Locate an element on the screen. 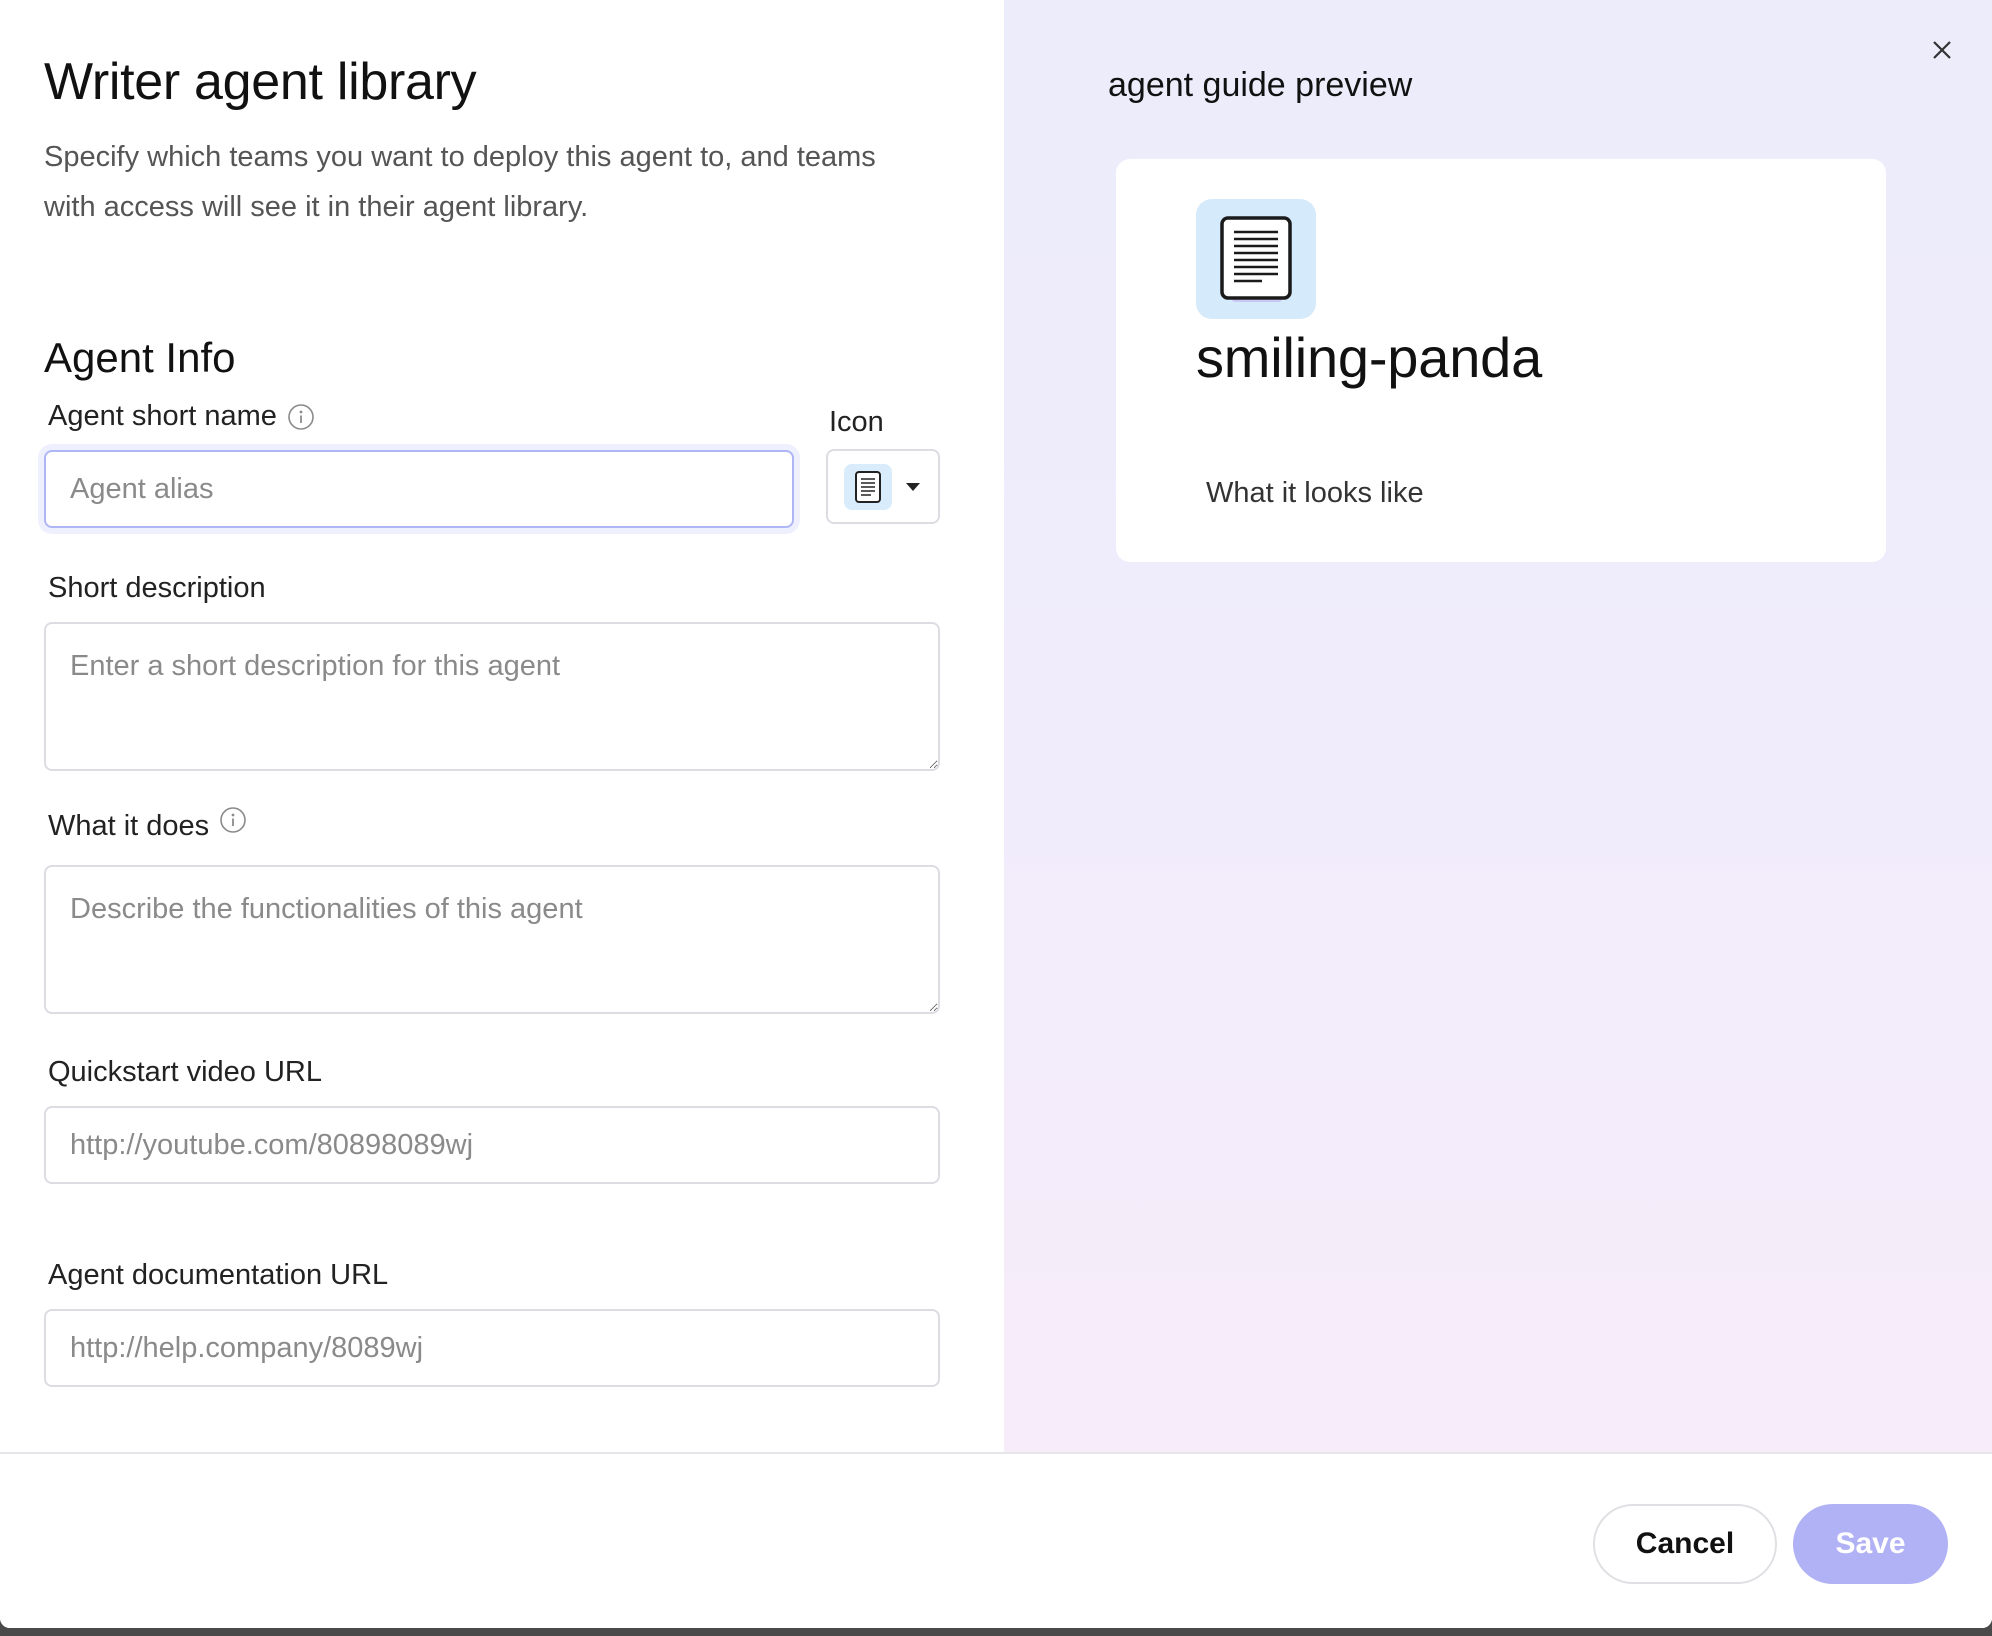  preview-title: agent guide preview is located at coordinates (1260, 85).